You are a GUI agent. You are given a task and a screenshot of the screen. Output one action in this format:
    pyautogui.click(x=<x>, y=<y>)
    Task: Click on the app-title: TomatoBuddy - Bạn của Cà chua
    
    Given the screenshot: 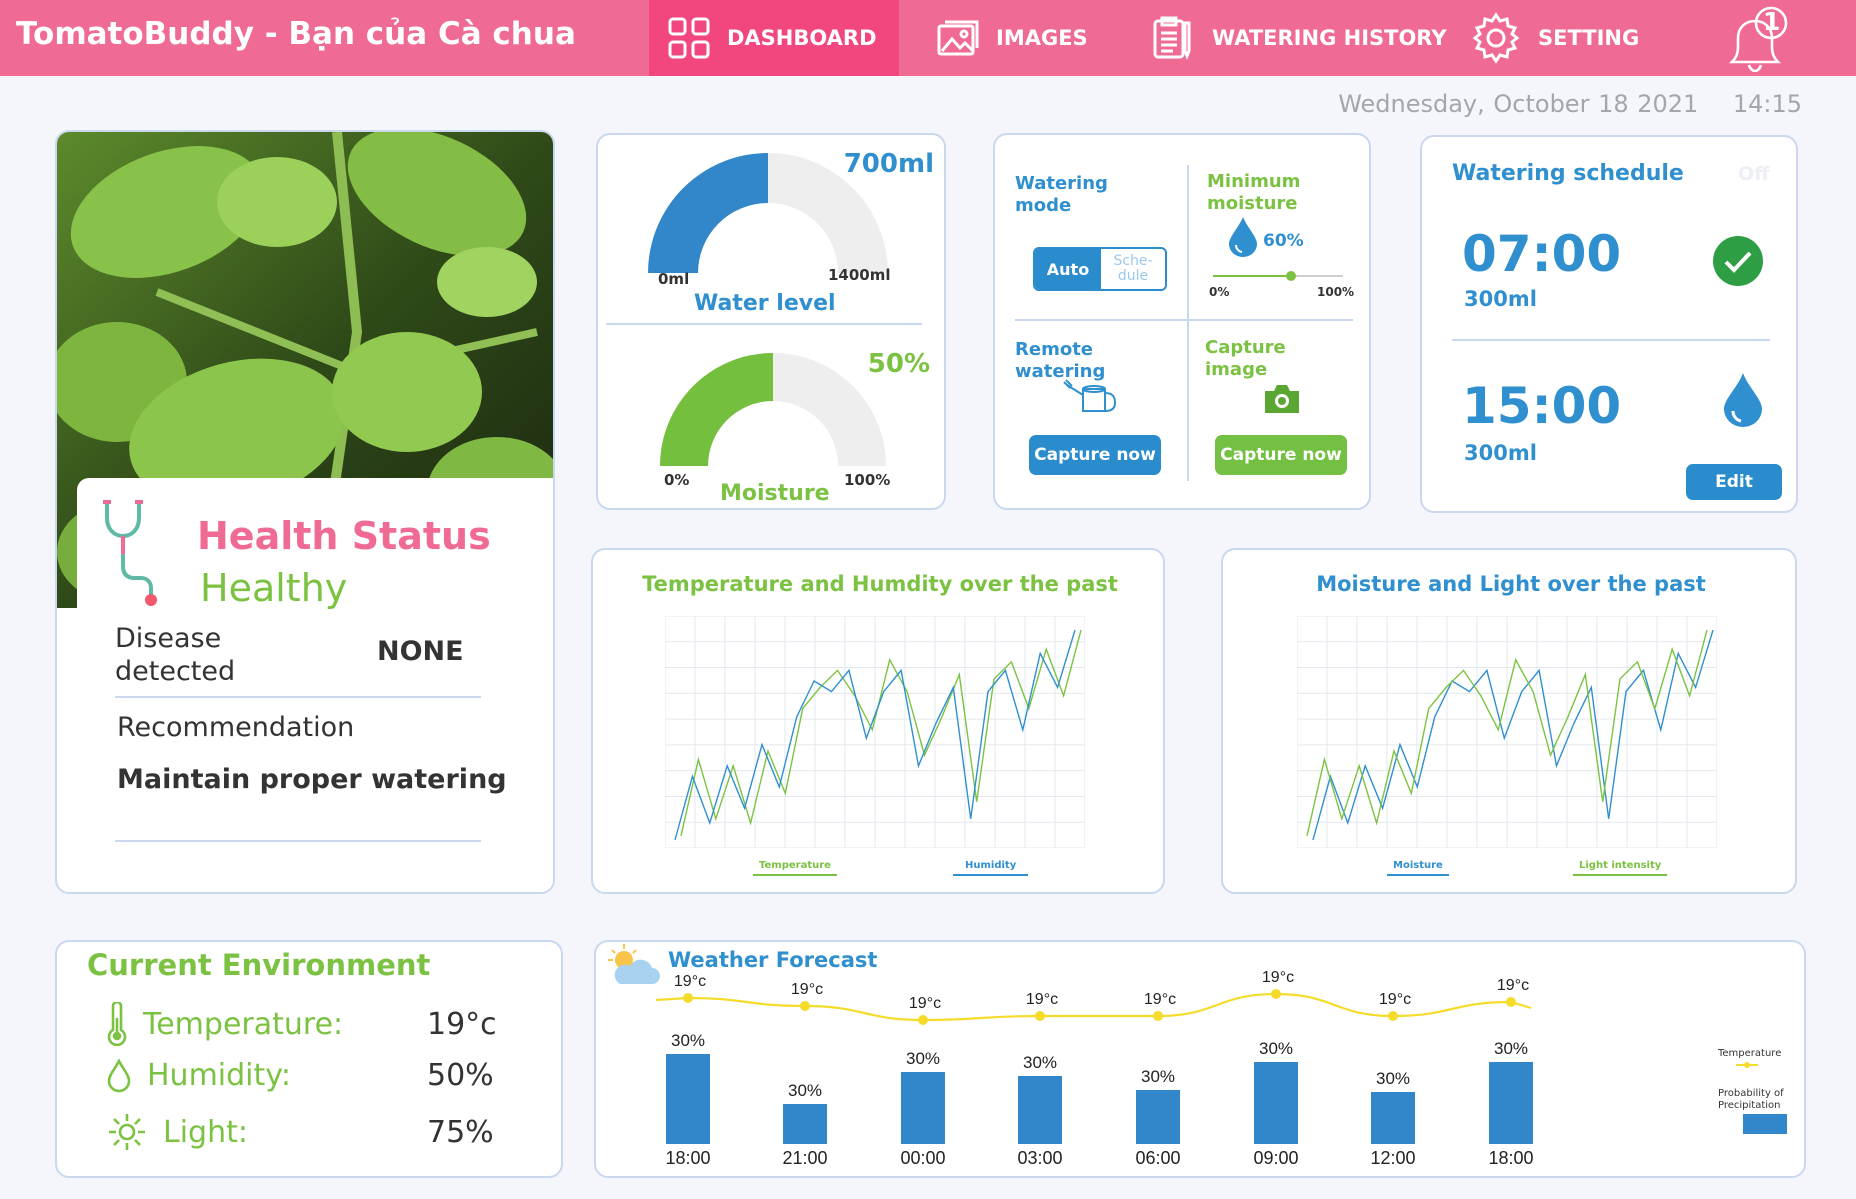 What is the action you would take?
    pyautogui.click(x=296, y=34)
    